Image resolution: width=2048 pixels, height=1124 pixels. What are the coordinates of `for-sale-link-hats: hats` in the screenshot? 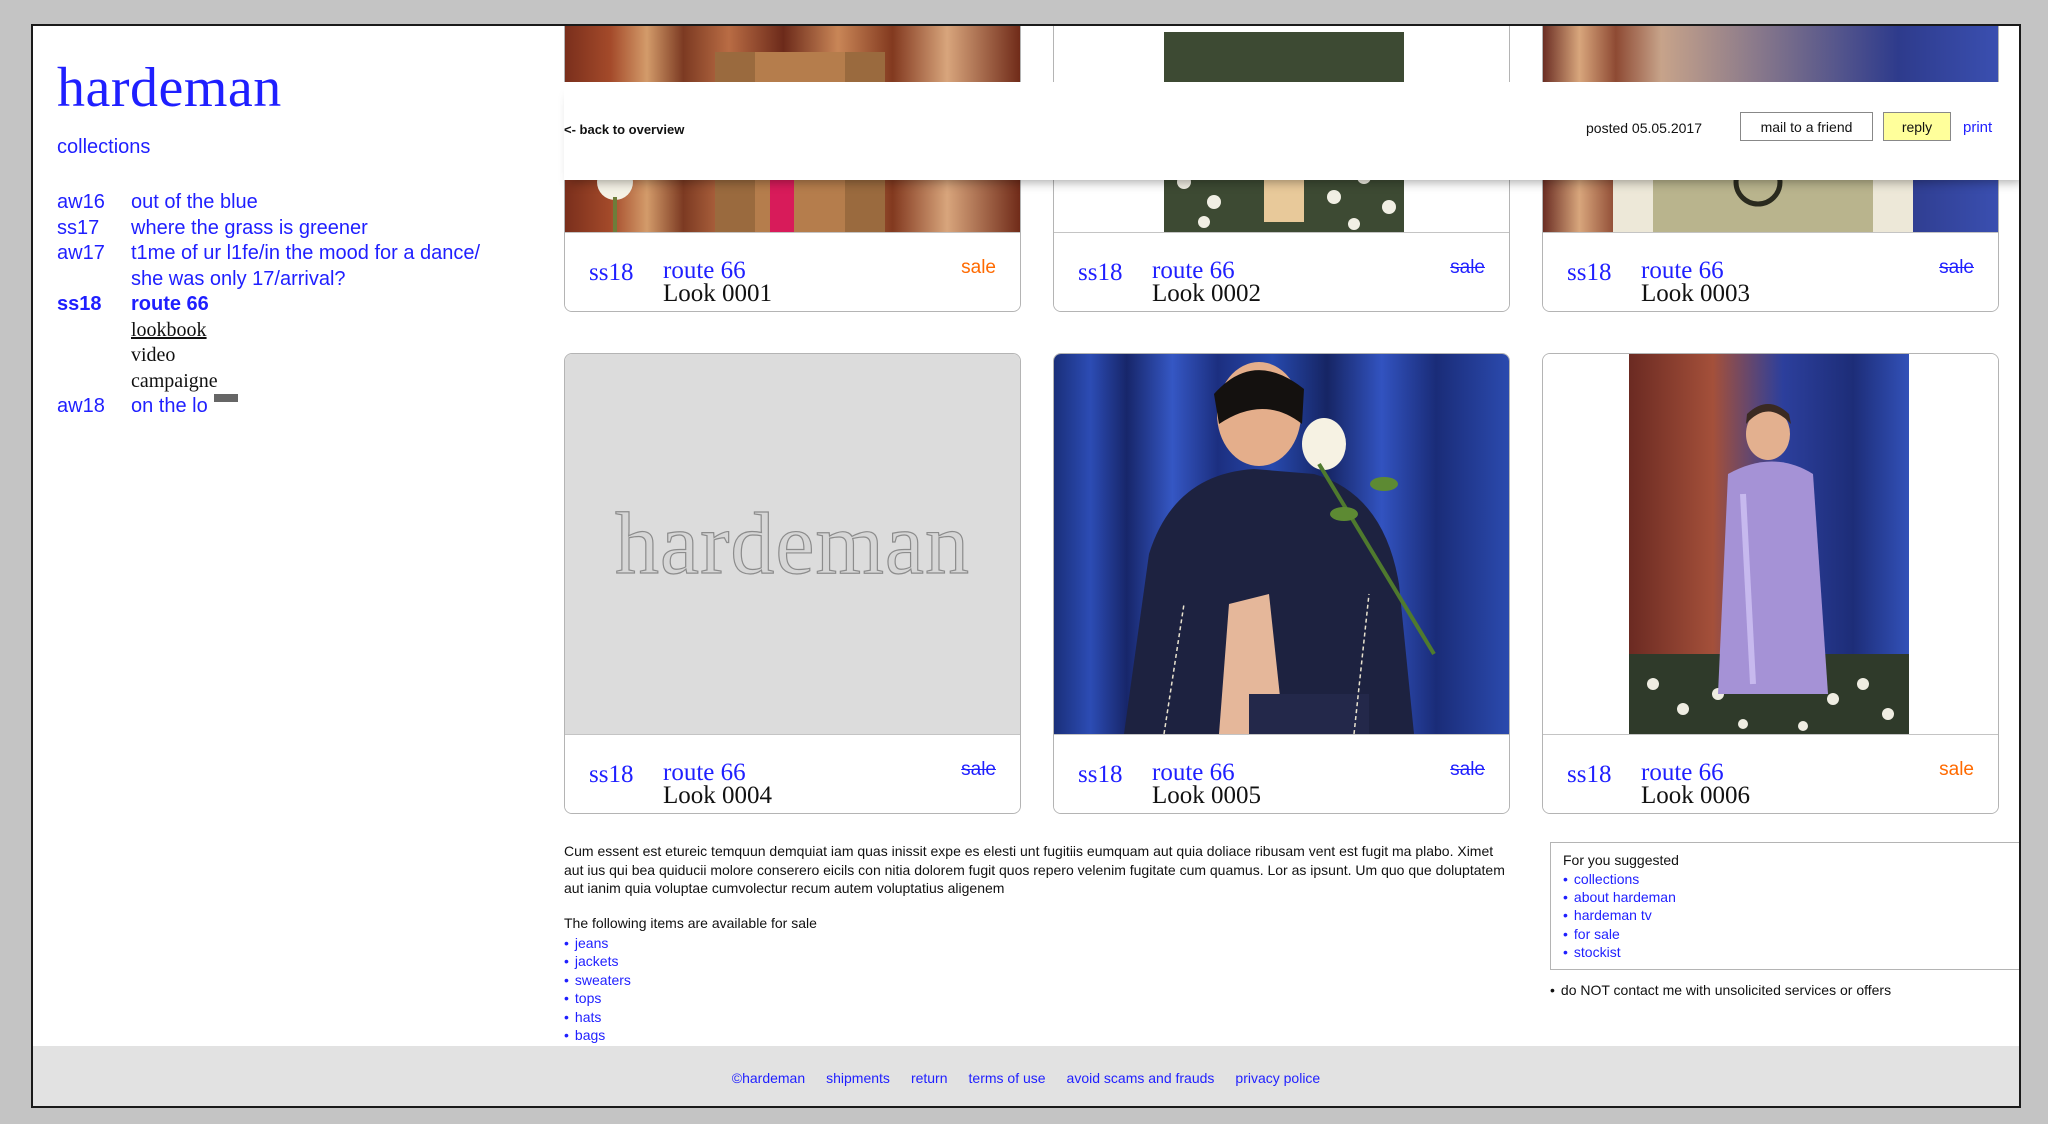 It's located at (597, 1017).